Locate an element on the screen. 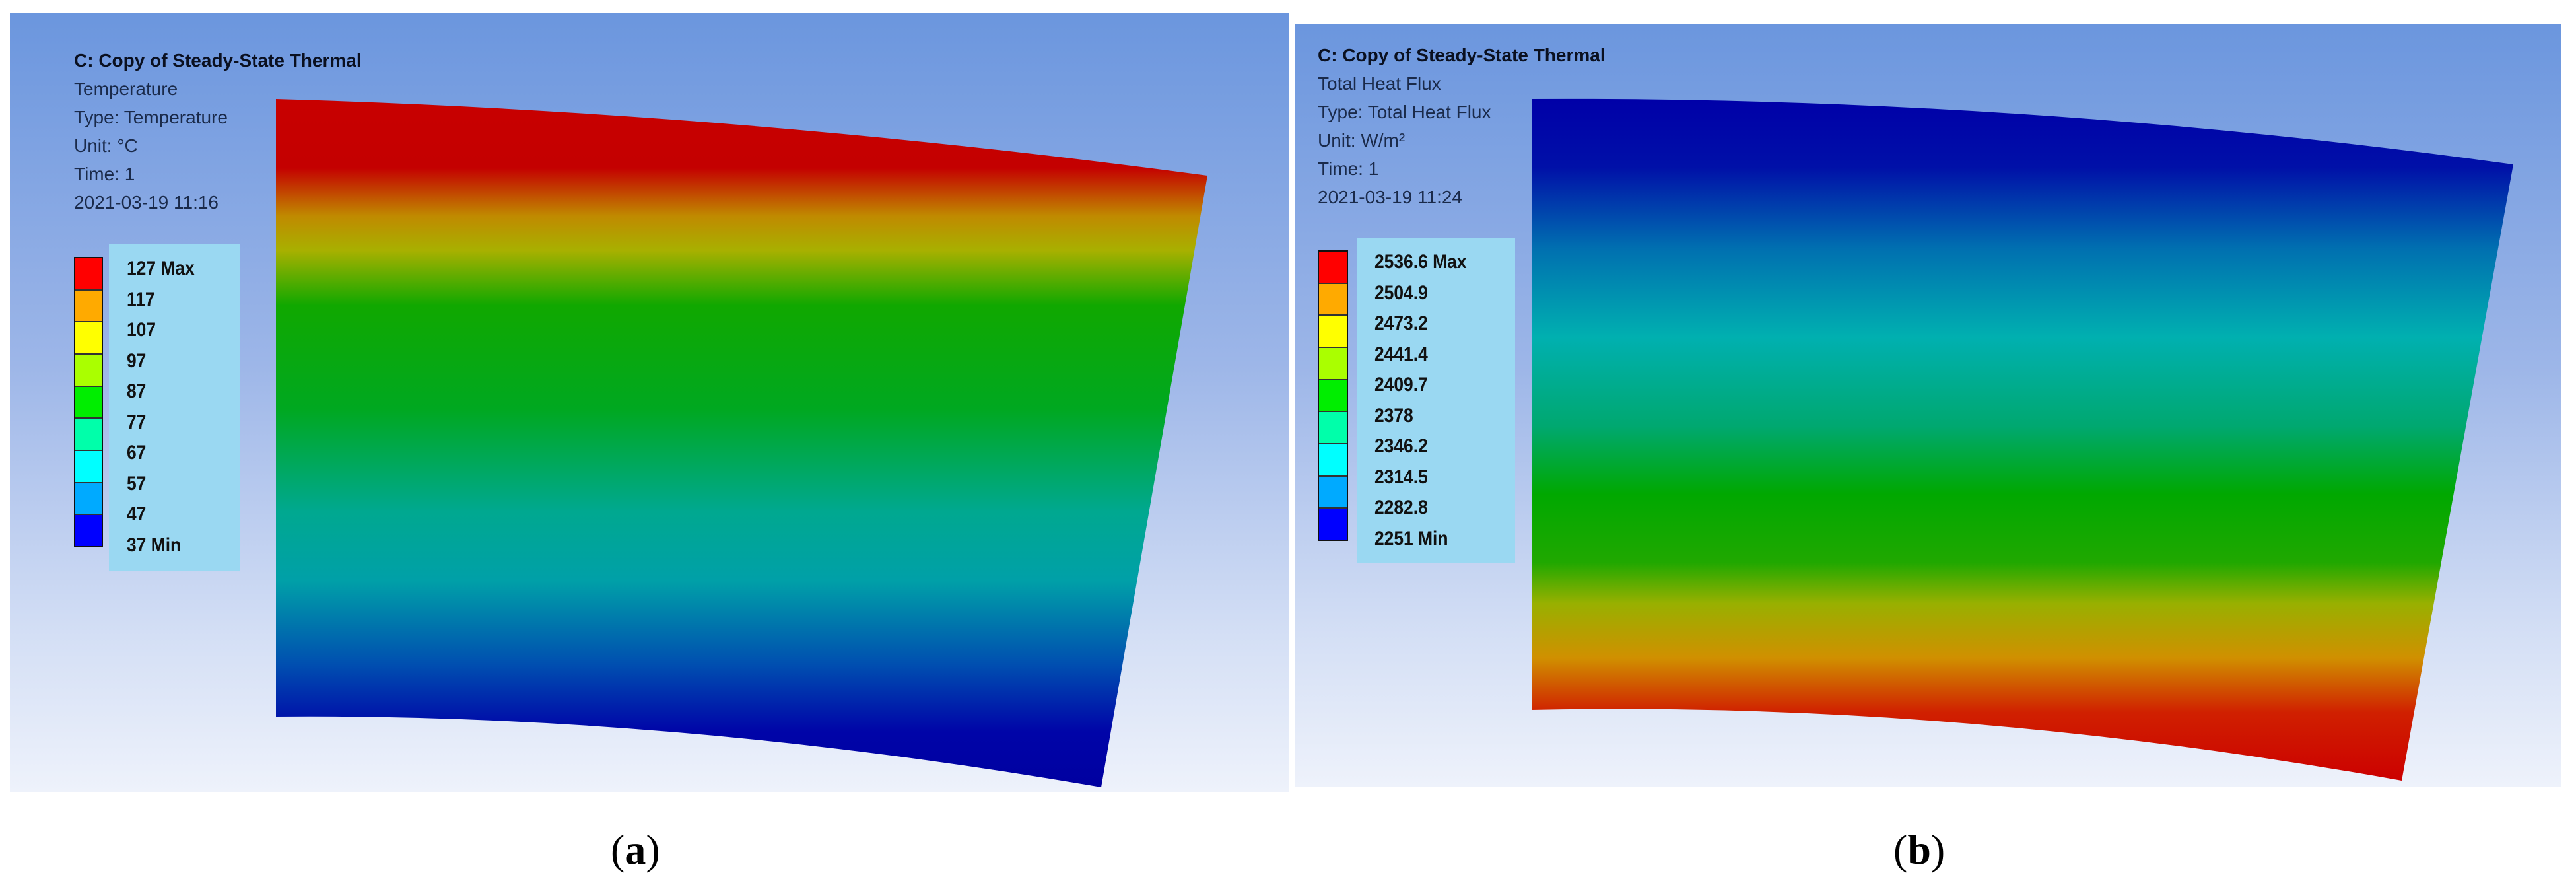 The image size is (2576, 879). caption-b: (b) is located at coordinates (1920, 849).